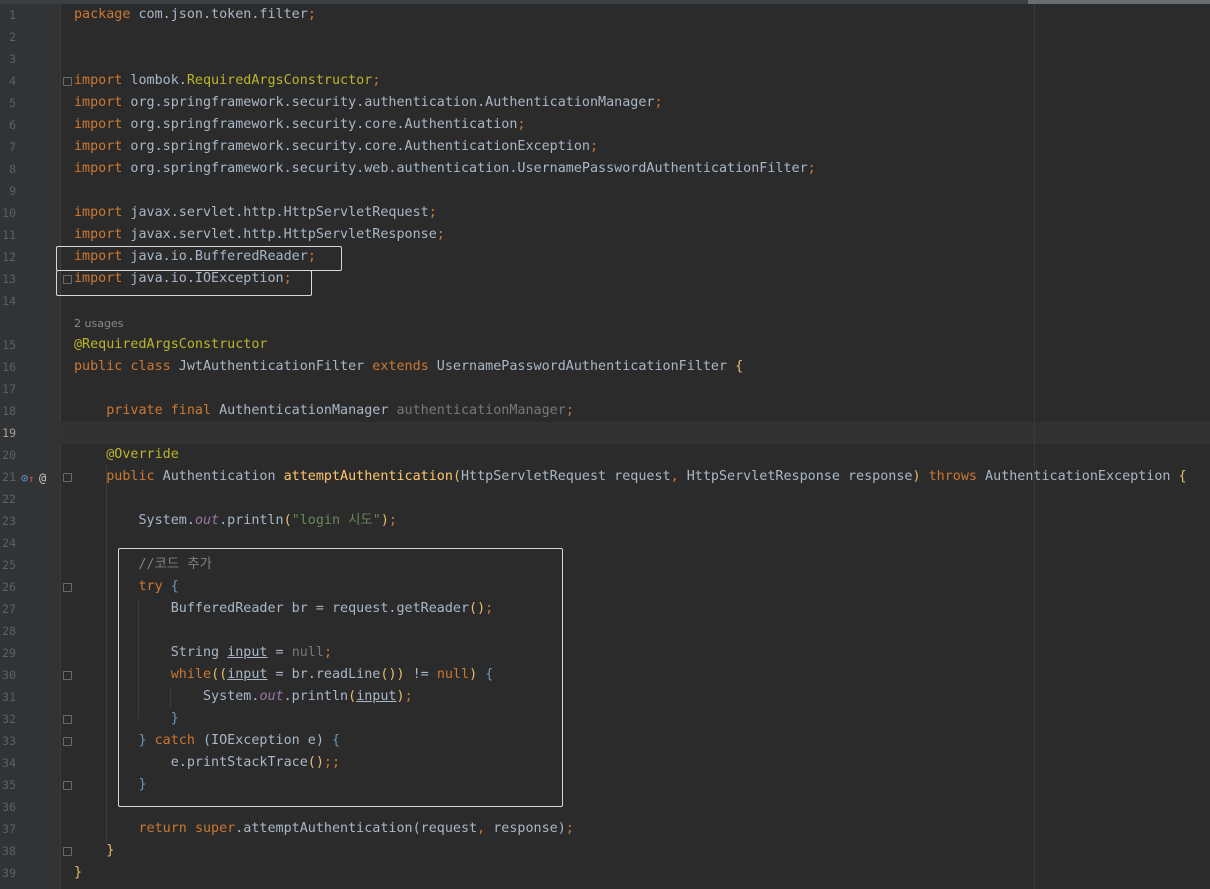 This screenshot has width=1210, height=889. What do you see at coordinates (27, 479) in the screenshot?
I see `implements-method-icon: ⊙↑` at bounding box center [27, 479].